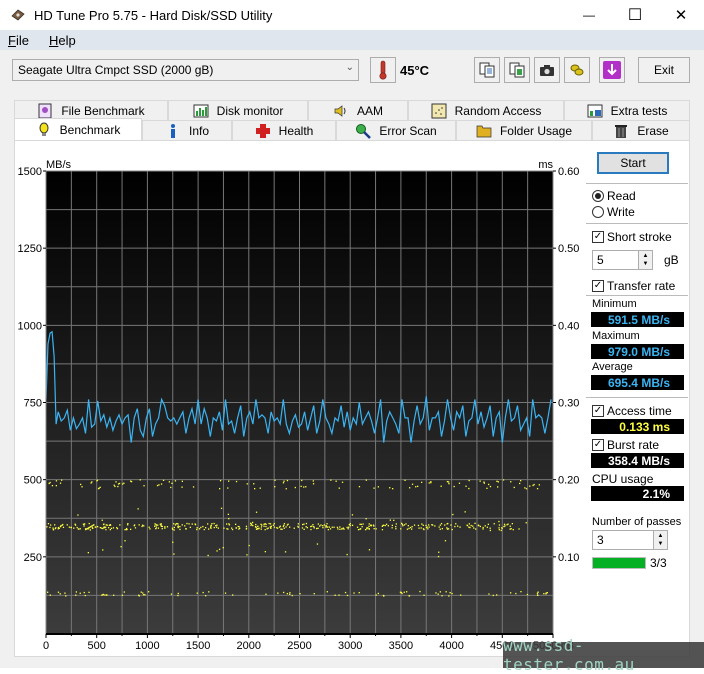 The width and height of the screenshot is (704, 674). What do you see at coordinates (415, 70) in the screenshot?
I see `temperature-value: 45°C` at bounding box center [415, 70].